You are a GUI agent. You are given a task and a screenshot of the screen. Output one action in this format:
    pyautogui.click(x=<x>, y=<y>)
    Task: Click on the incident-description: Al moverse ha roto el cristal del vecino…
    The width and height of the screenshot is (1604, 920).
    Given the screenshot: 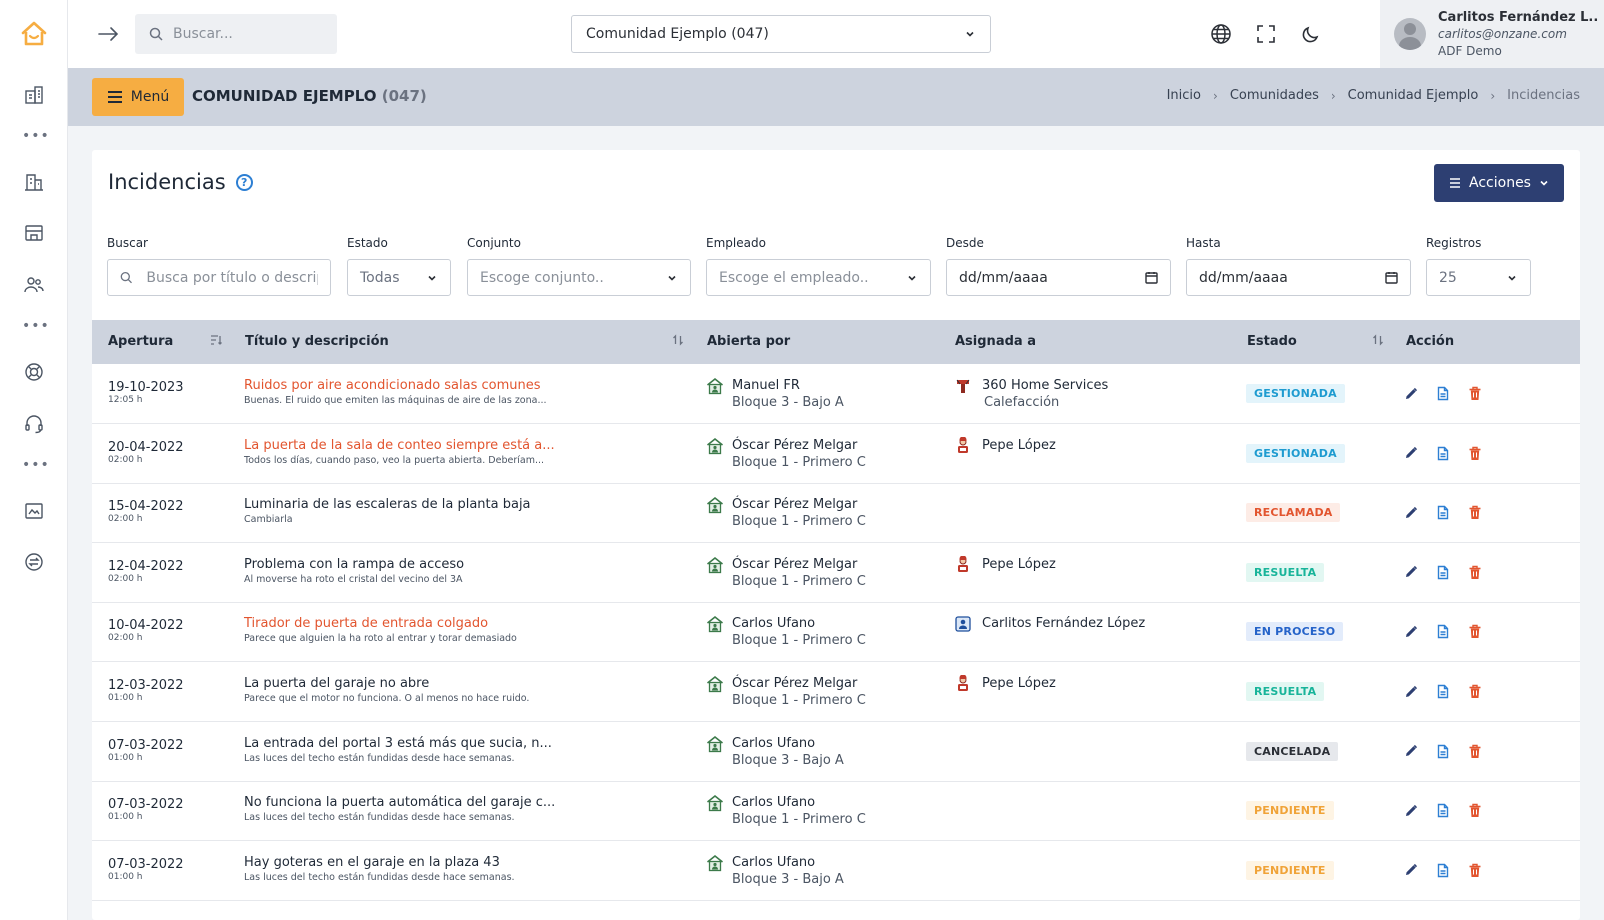 What is the action you would take?
    pyautogui.click(x=353, y=579)
    